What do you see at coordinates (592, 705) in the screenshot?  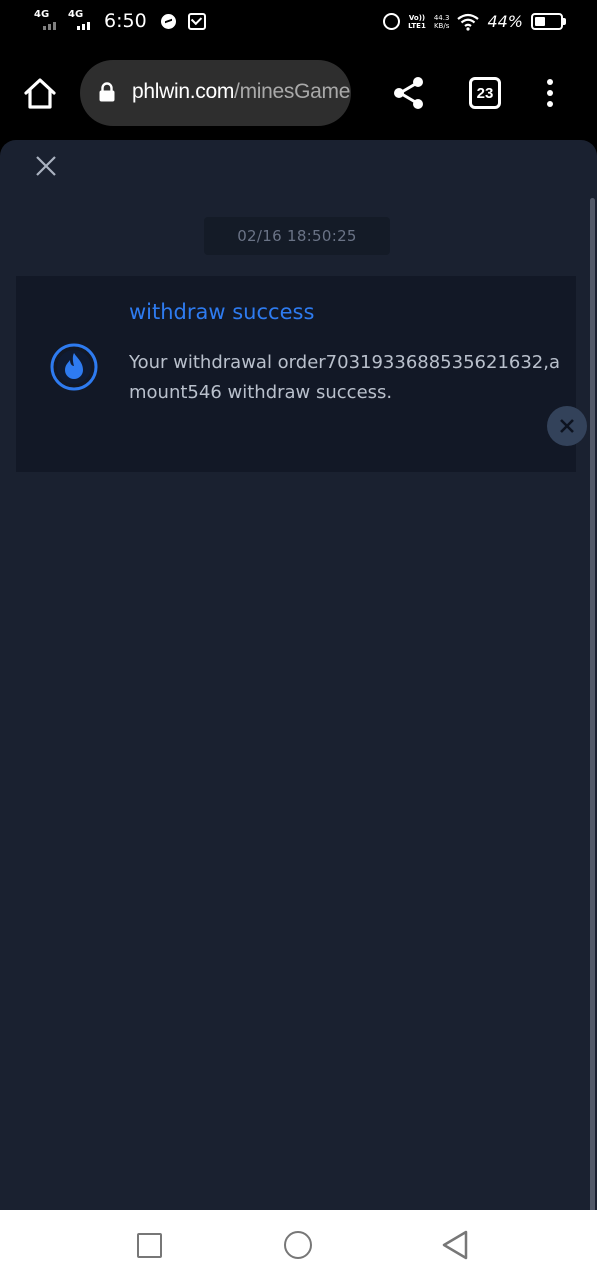 I see `scrollbar` at bounding box center [592, 705].